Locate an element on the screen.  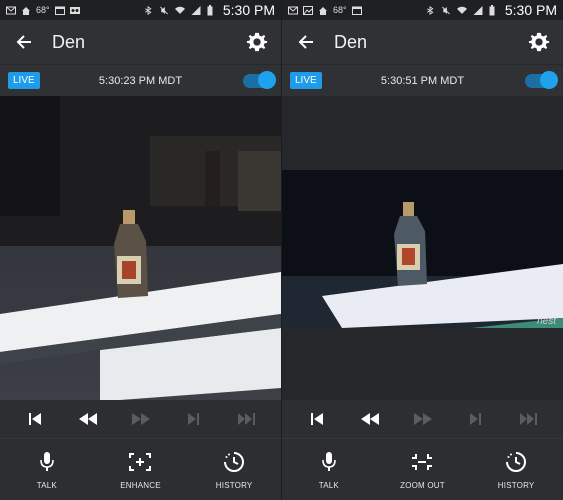
action-bar: TALK ZOOM OUT HISTORY is located at coordinates (422, 469).